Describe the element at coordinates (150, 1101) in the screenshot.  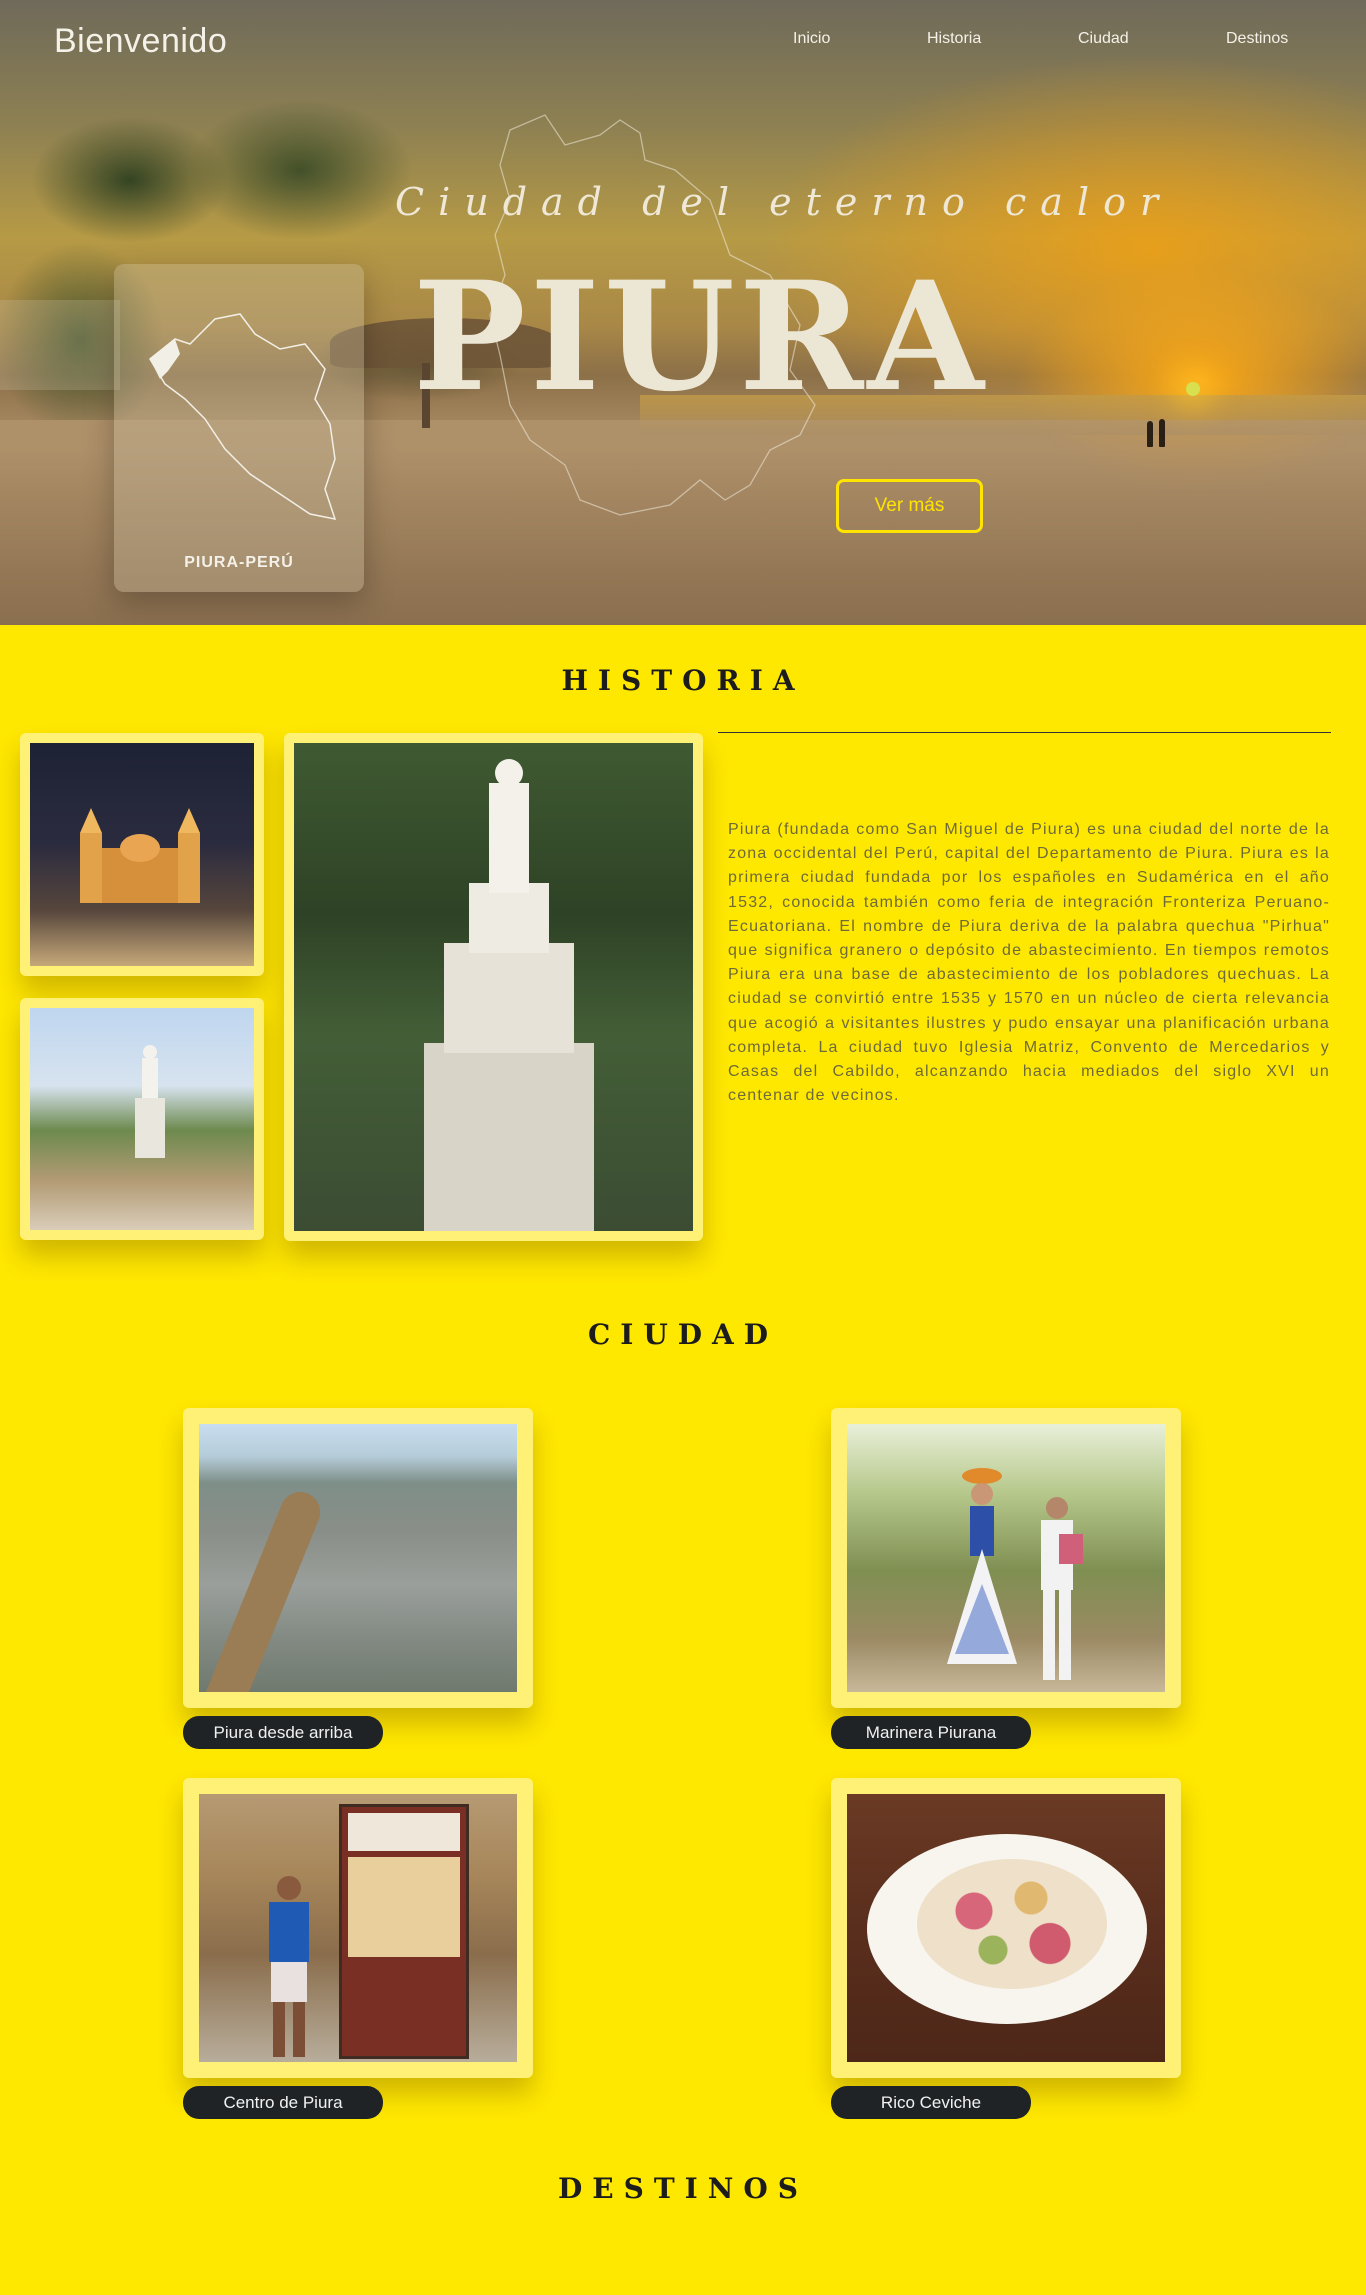
I see `plaza-statue-illustration` at that location.